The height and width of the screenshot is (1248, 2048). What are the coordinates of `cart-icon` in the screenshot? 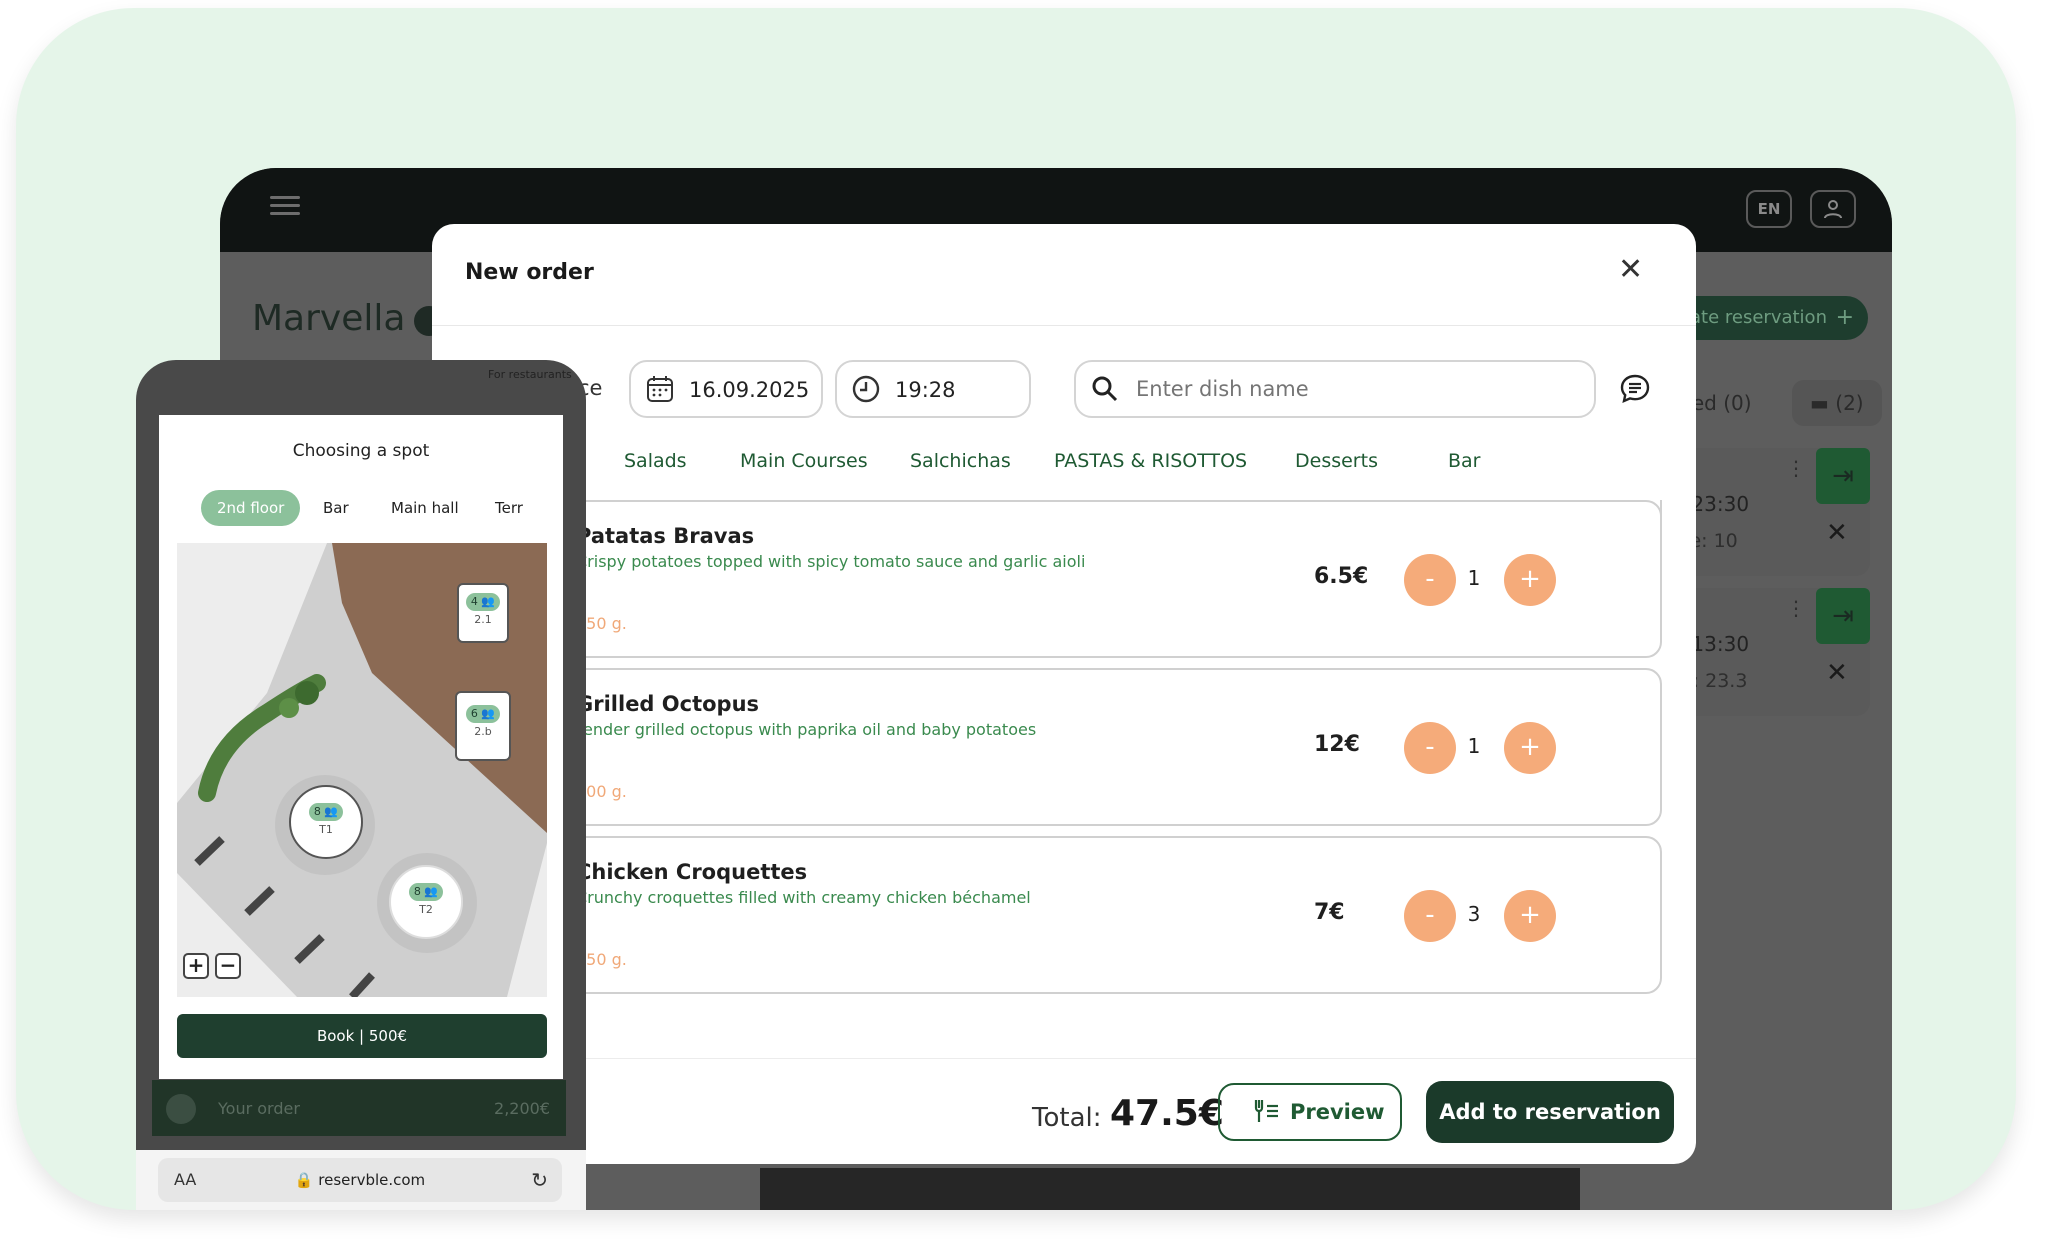 It's located at (181, 1109).